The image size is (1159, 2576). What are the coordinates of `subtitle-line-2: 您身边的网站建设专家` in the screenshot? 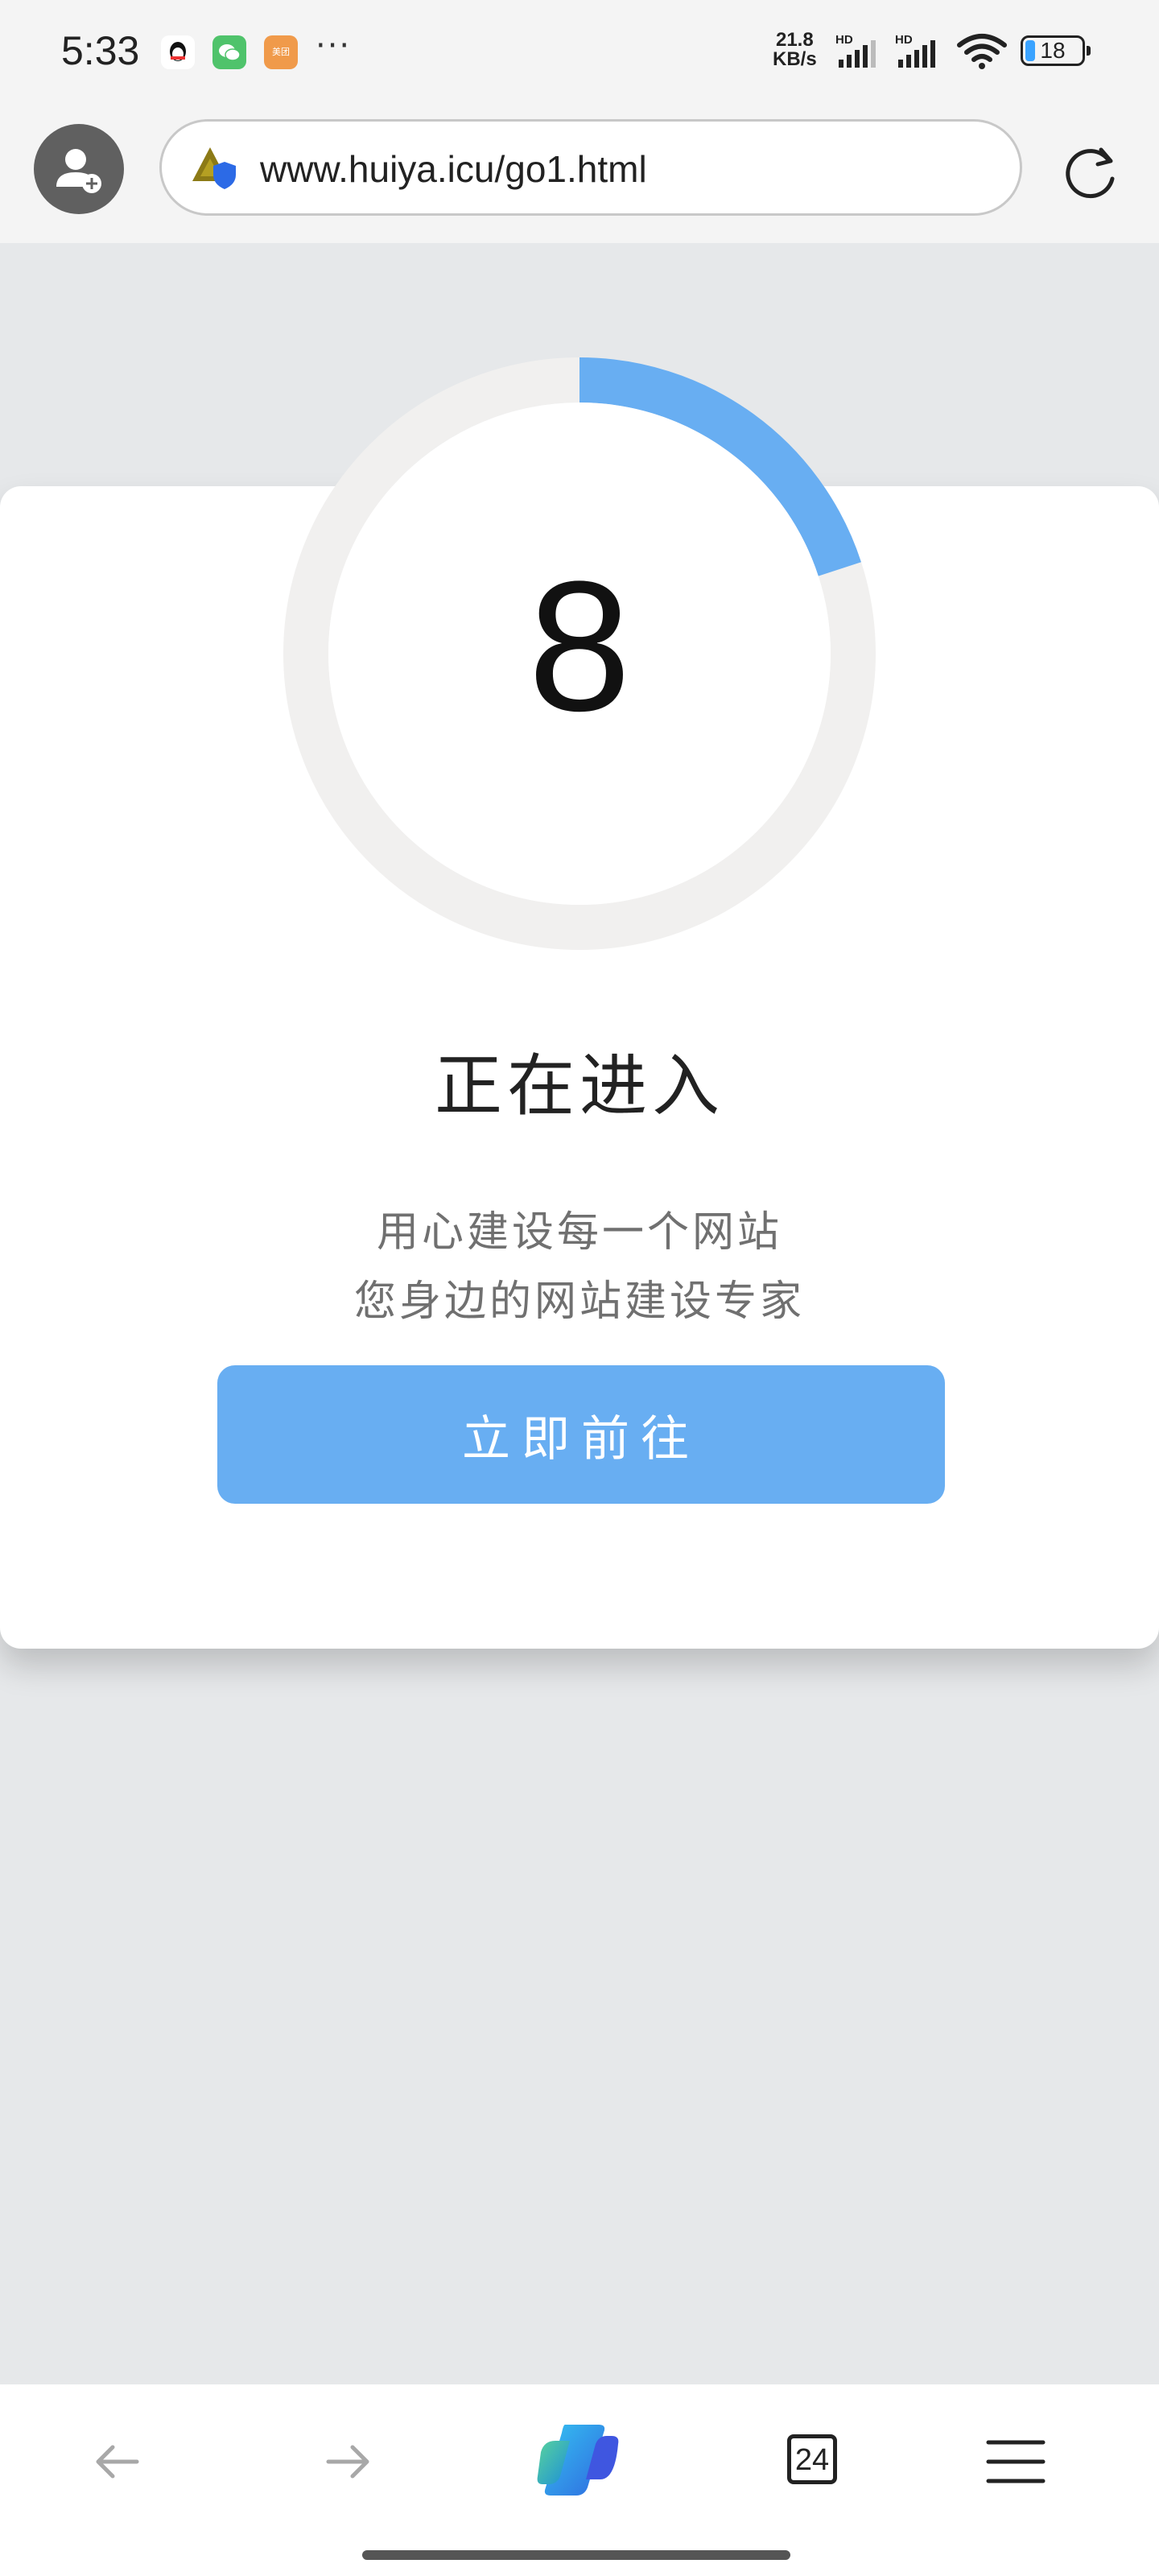 It's located at (579, 1302).